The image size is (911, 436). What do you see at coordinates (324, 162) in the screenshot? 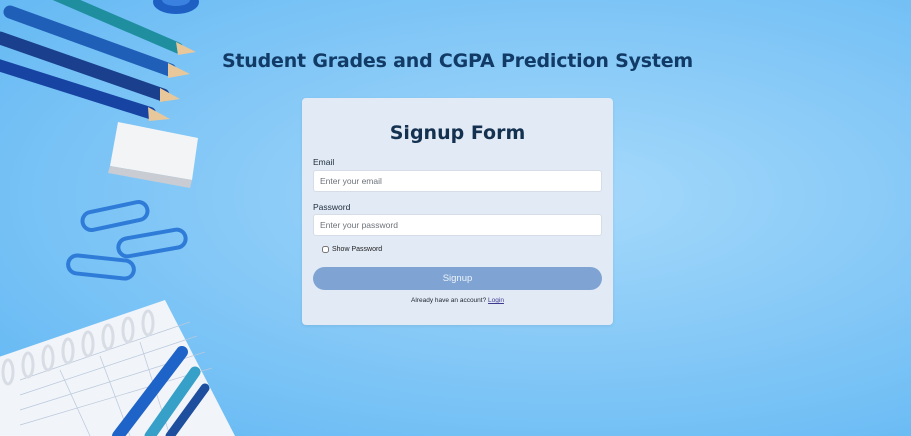
I see `email-label: Email` at bounding box center [324, 162].